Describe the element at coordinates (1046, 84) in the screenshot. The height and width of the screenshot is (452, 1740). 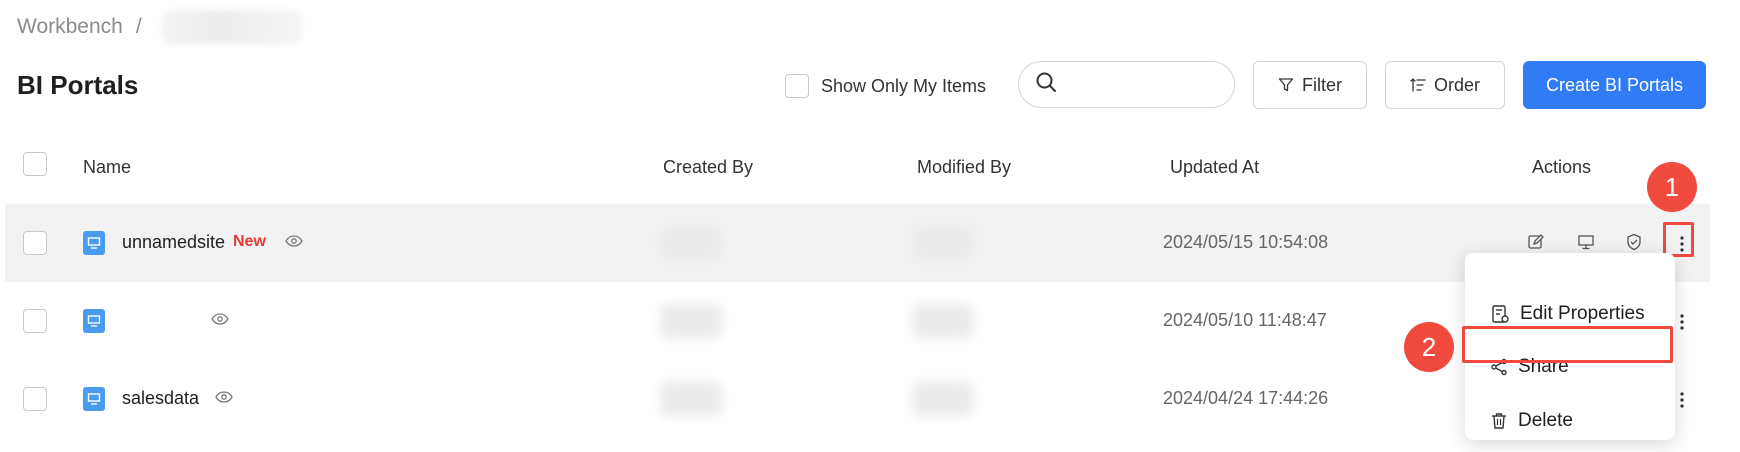
I see `search-icon` at that location.